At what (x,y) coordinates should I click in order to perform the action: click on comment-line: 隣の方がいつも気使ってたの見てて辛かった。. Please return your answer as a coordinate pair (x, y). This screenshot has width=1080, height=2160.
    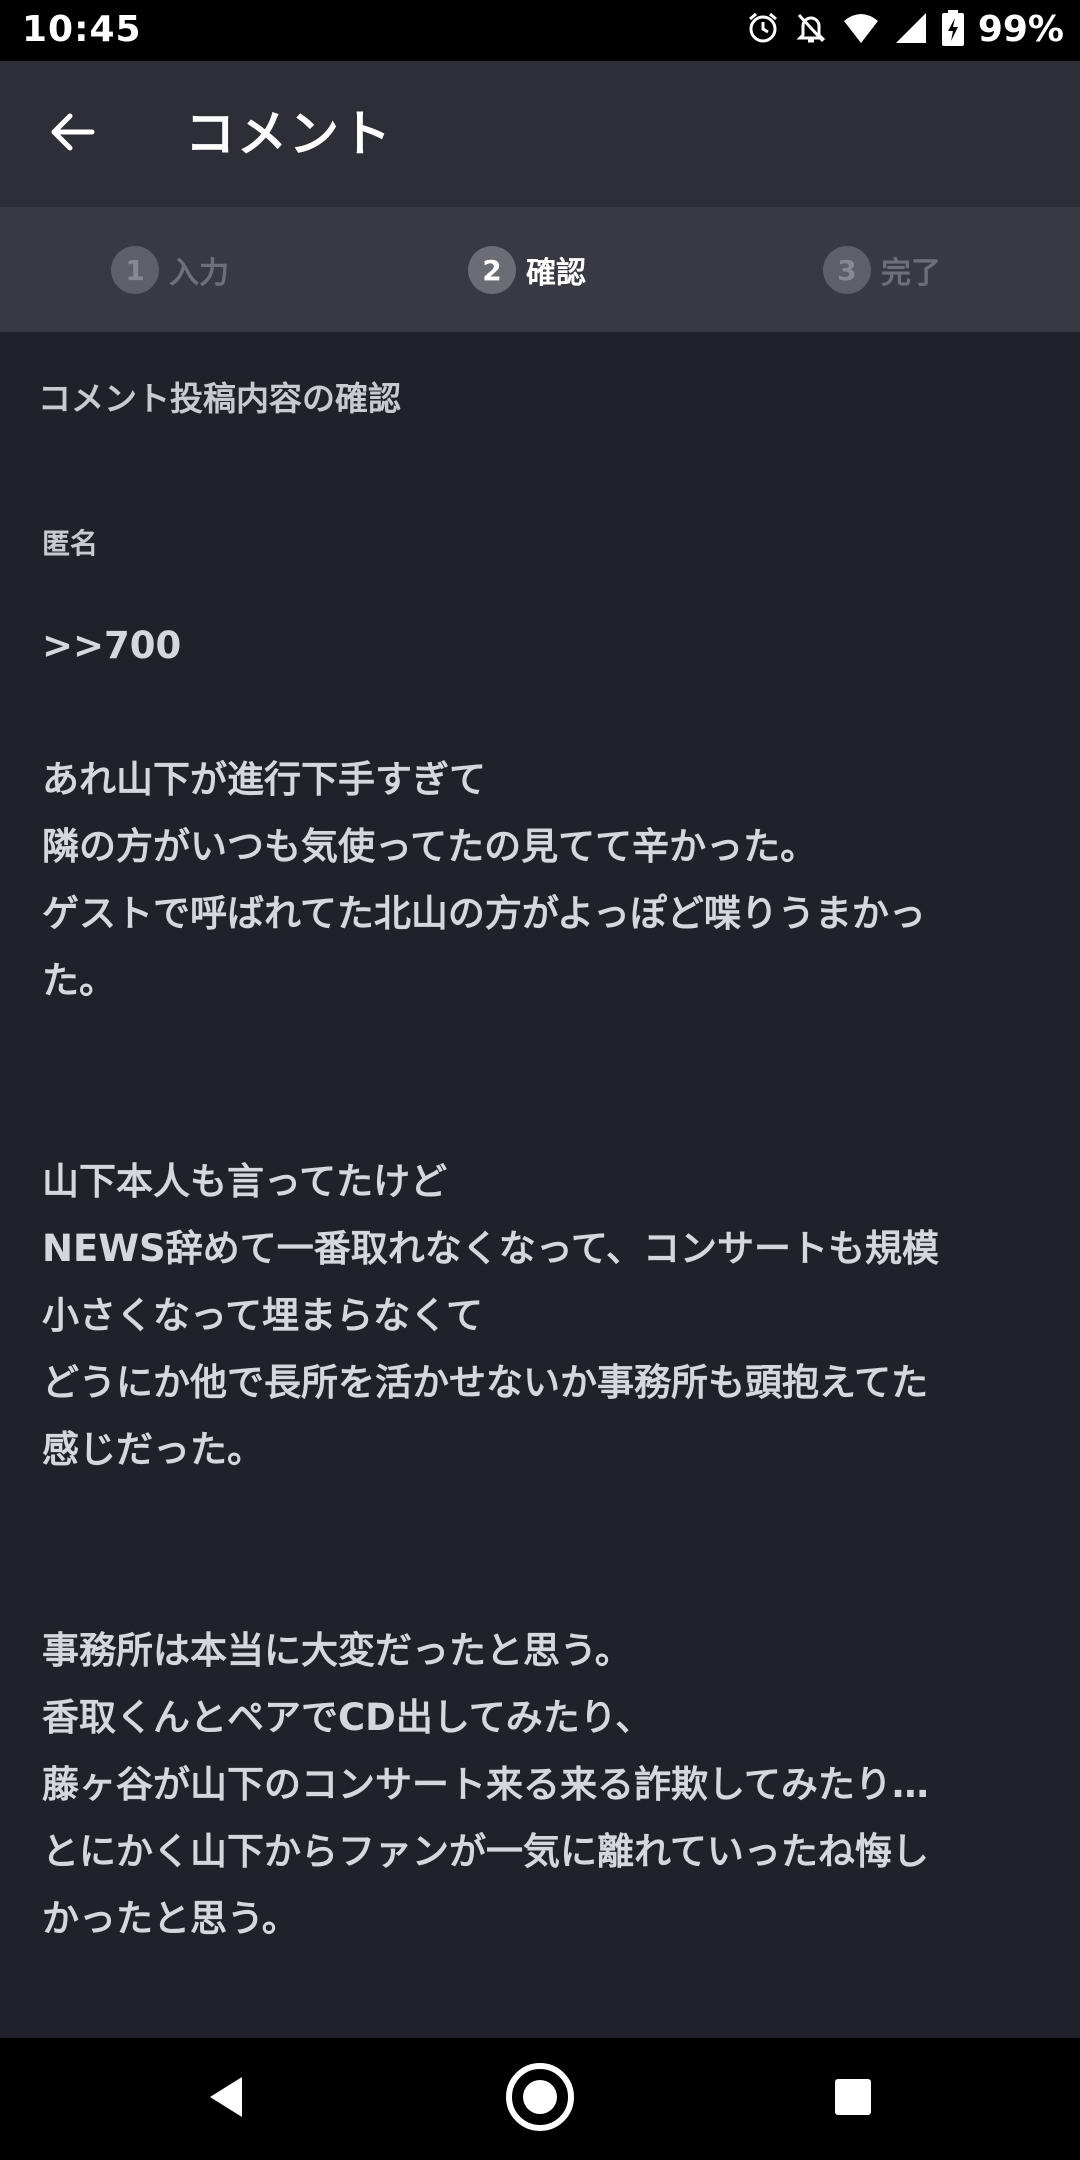
    Looking at the image, I should click on (430, 846).